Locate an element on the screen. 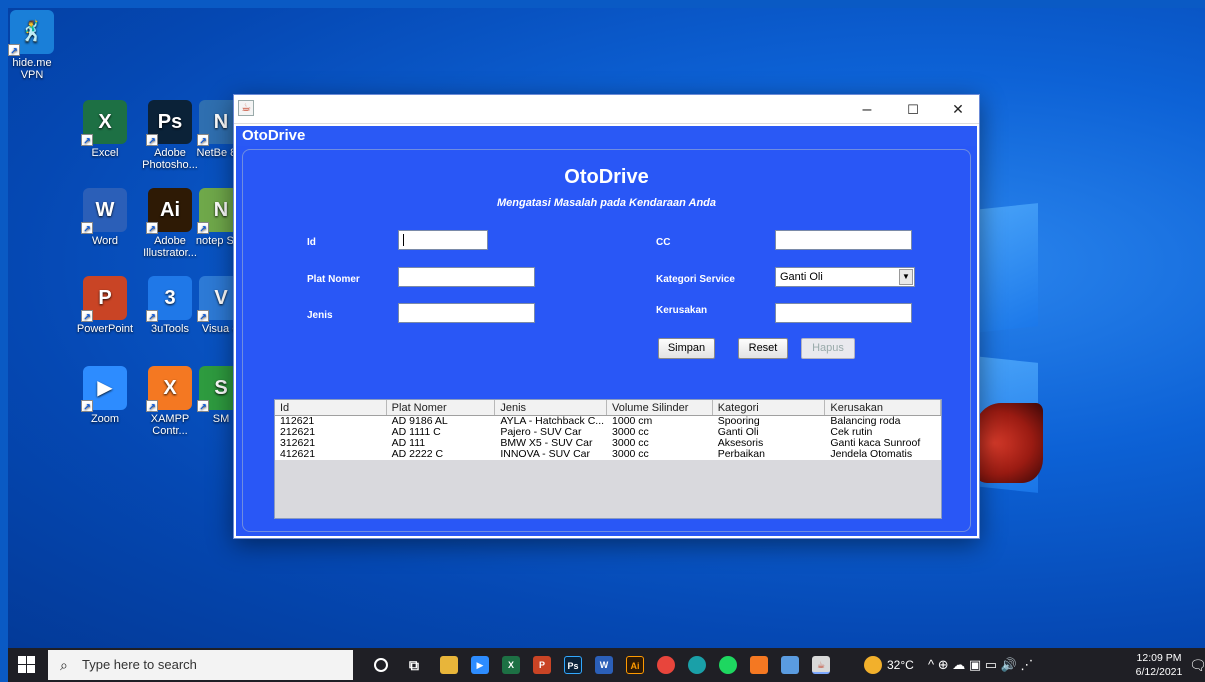 This screenshot has height=682, width=1205. plat-nomer-field is located at coordinates (466, 277).